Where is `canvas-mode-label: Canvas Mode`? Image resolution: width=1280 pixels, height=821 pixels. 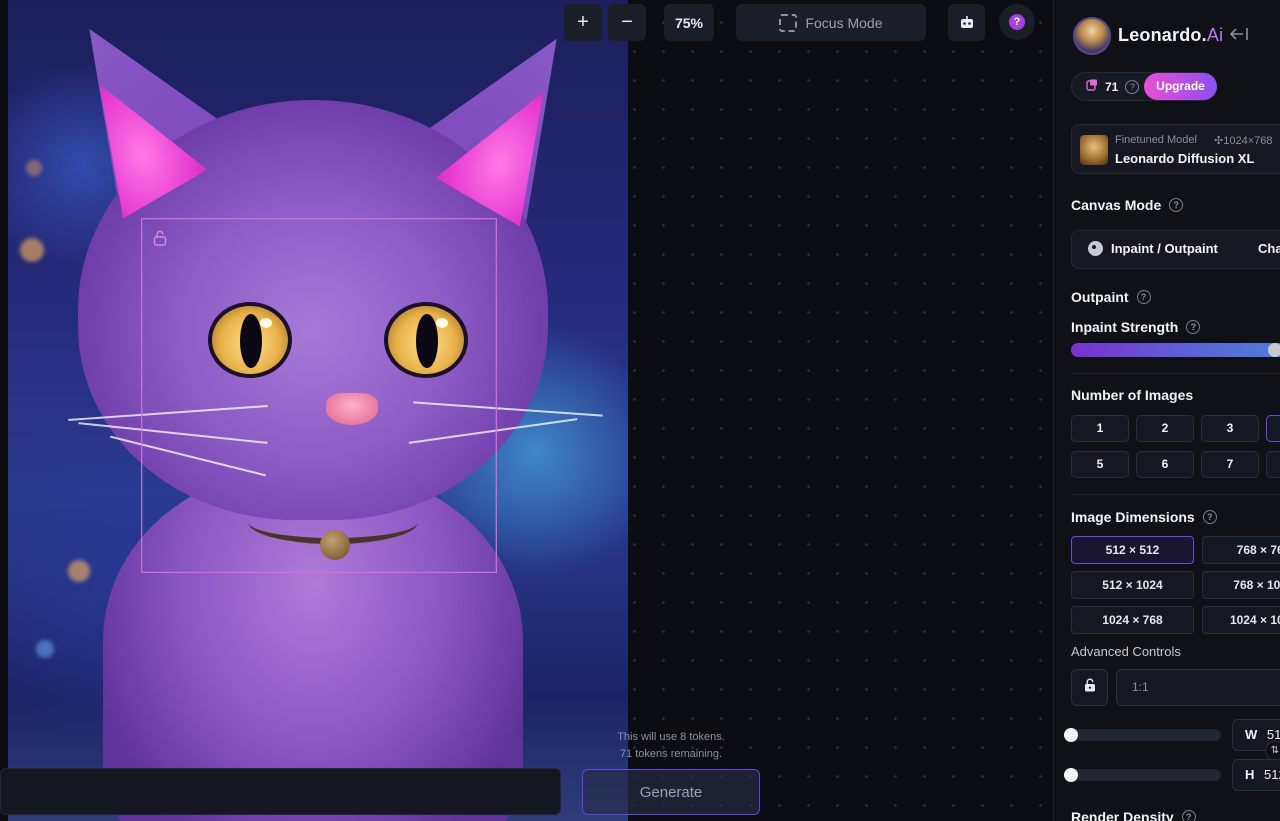 canvas-mode-label: Canvas Mode is located at coordinates (1116, 205).